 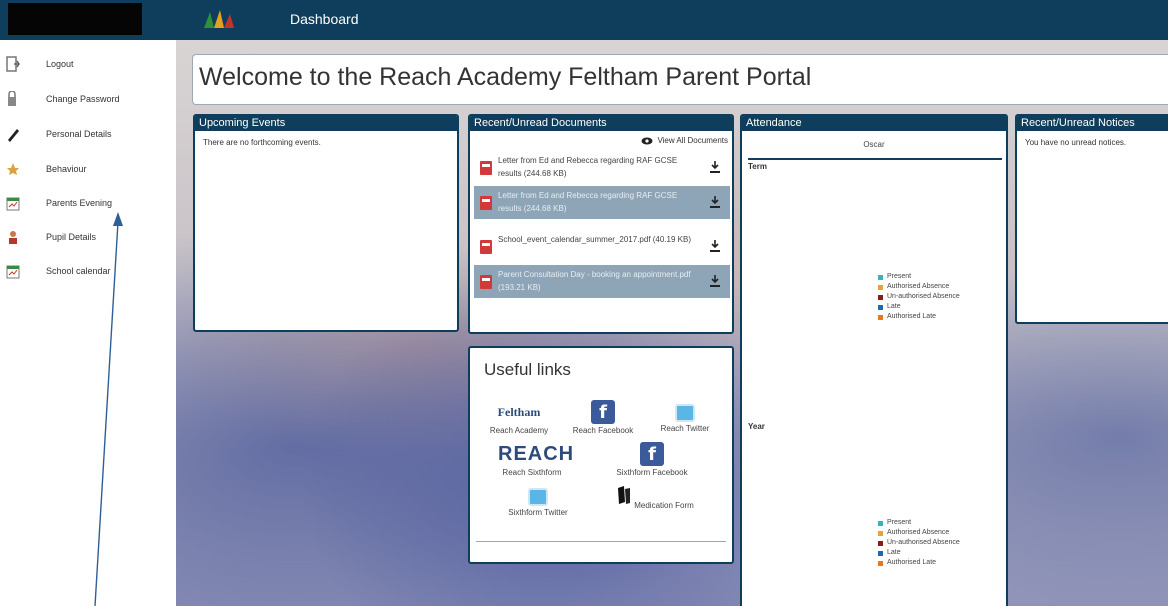 I want to click on link-reach-academy: Feltham Reach Academy, so click(x=519, y=417).